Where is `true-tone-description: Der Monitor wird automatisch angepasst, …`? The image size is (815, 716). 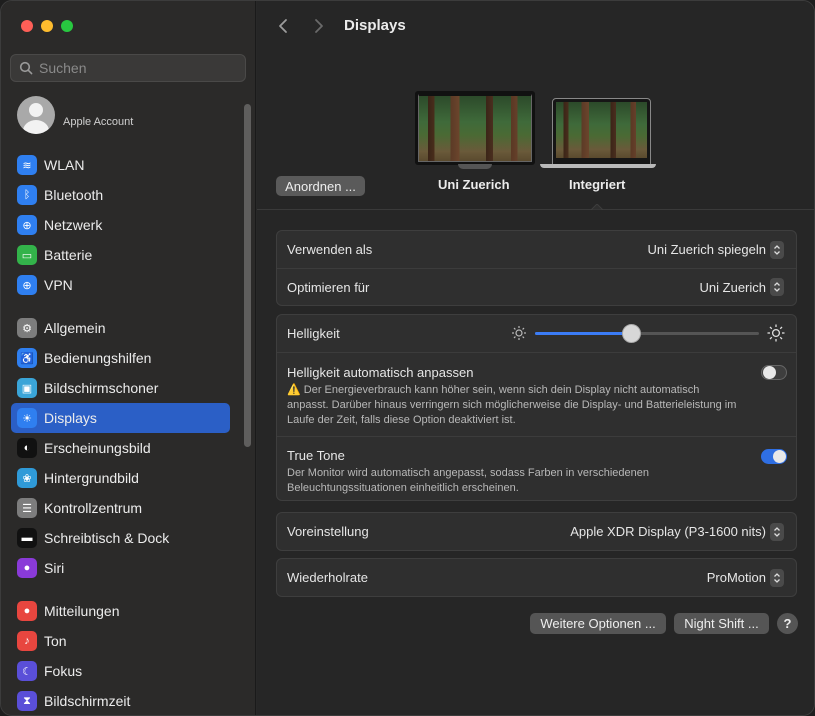
true-tone-description: Der Monitor wird automatisch angepasst, … is located at coordinates (468, 480).